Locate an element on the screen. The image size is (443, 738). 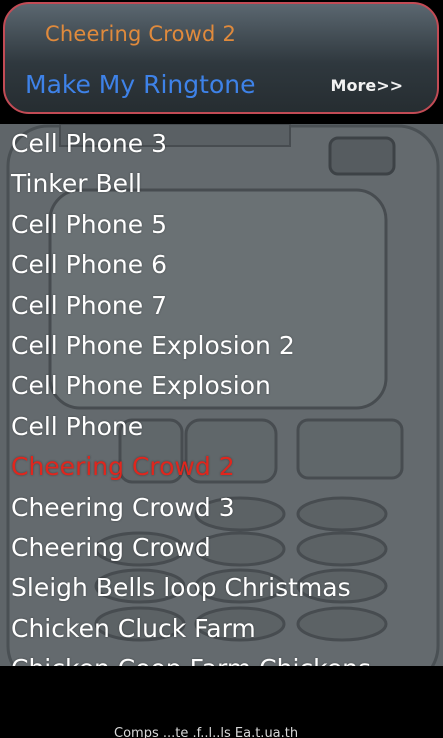
ringtone-item: Cheering Crowd is located at coordinates (221, 548).